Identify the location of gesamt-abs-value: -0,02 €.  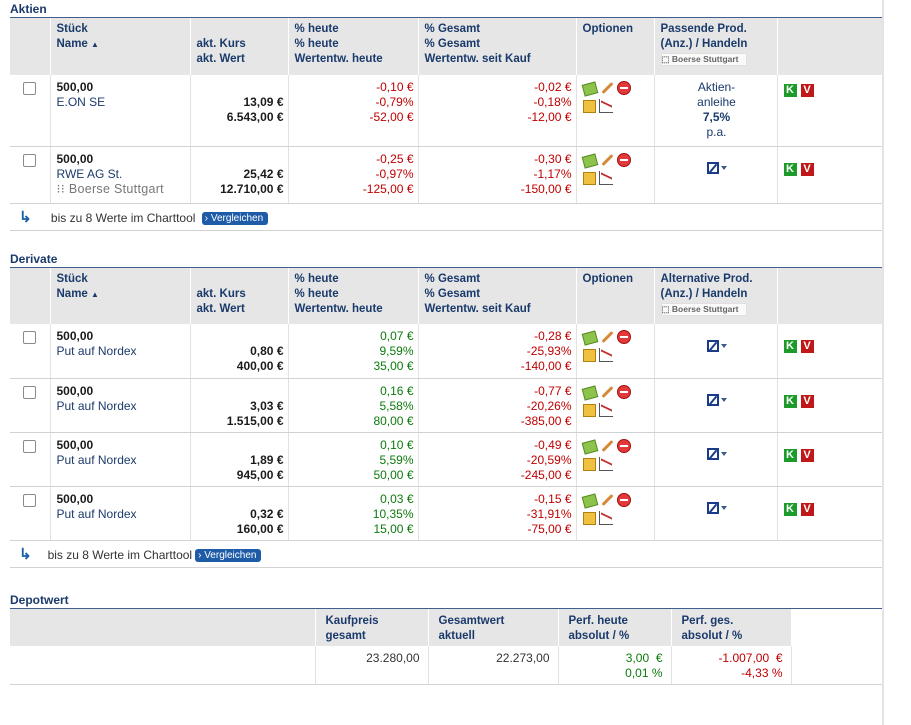
(553, 87).